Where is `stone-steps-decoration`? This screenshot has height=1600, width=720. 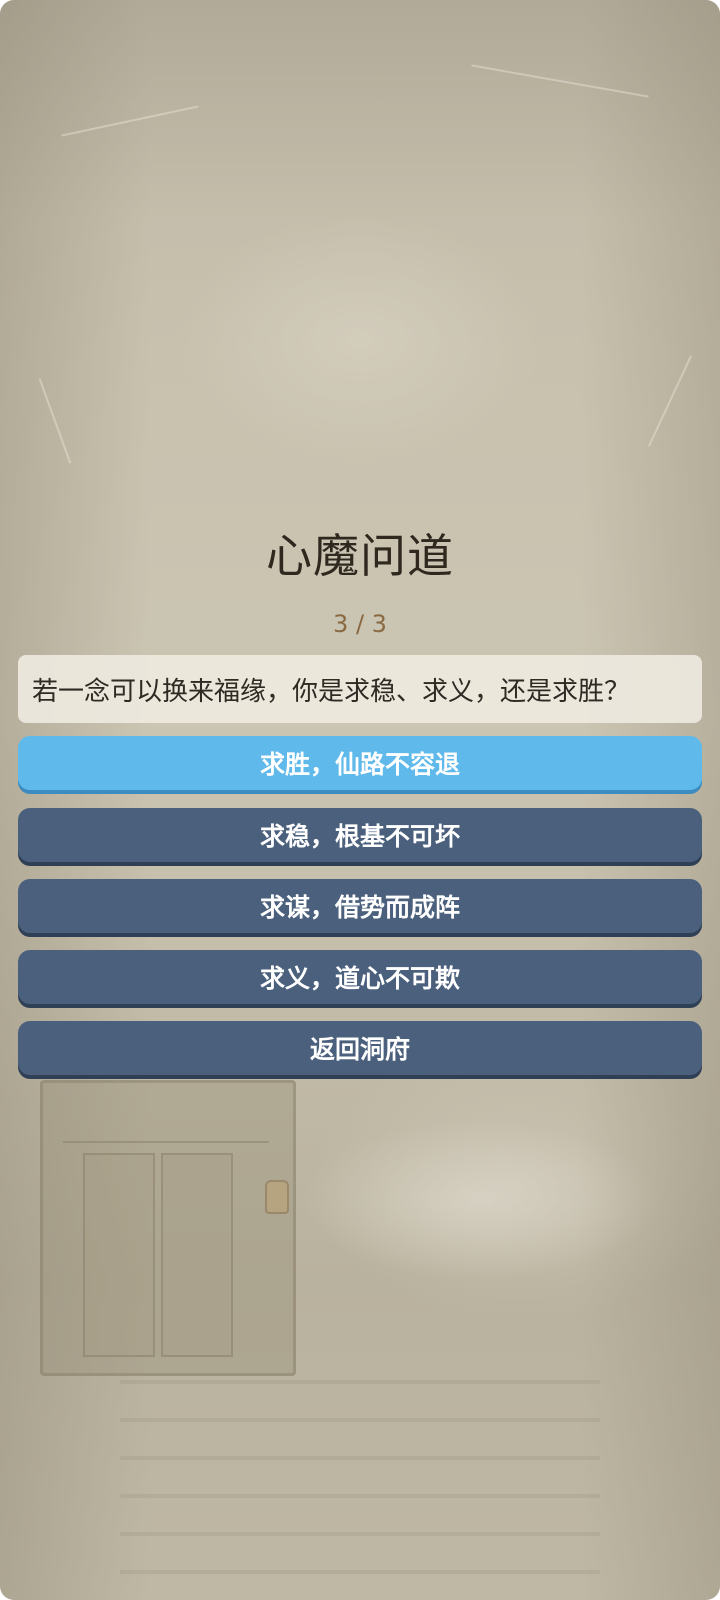
stone-steps-decoration is located at coordinates (360, 1490).